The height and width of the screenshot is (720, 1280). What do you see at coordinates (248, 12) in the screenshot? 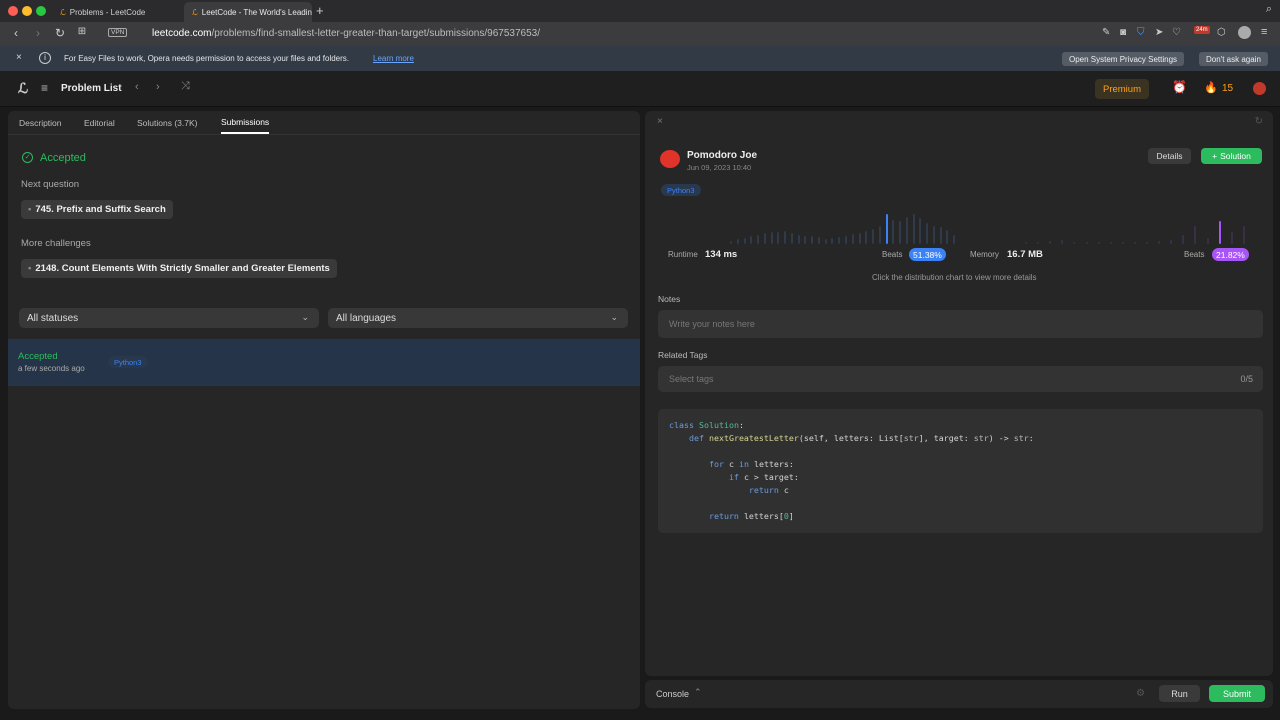
I see `tab-leetcode-active: ℒ LeetCode - The World's Leadin` at bounding box center [248, 12].